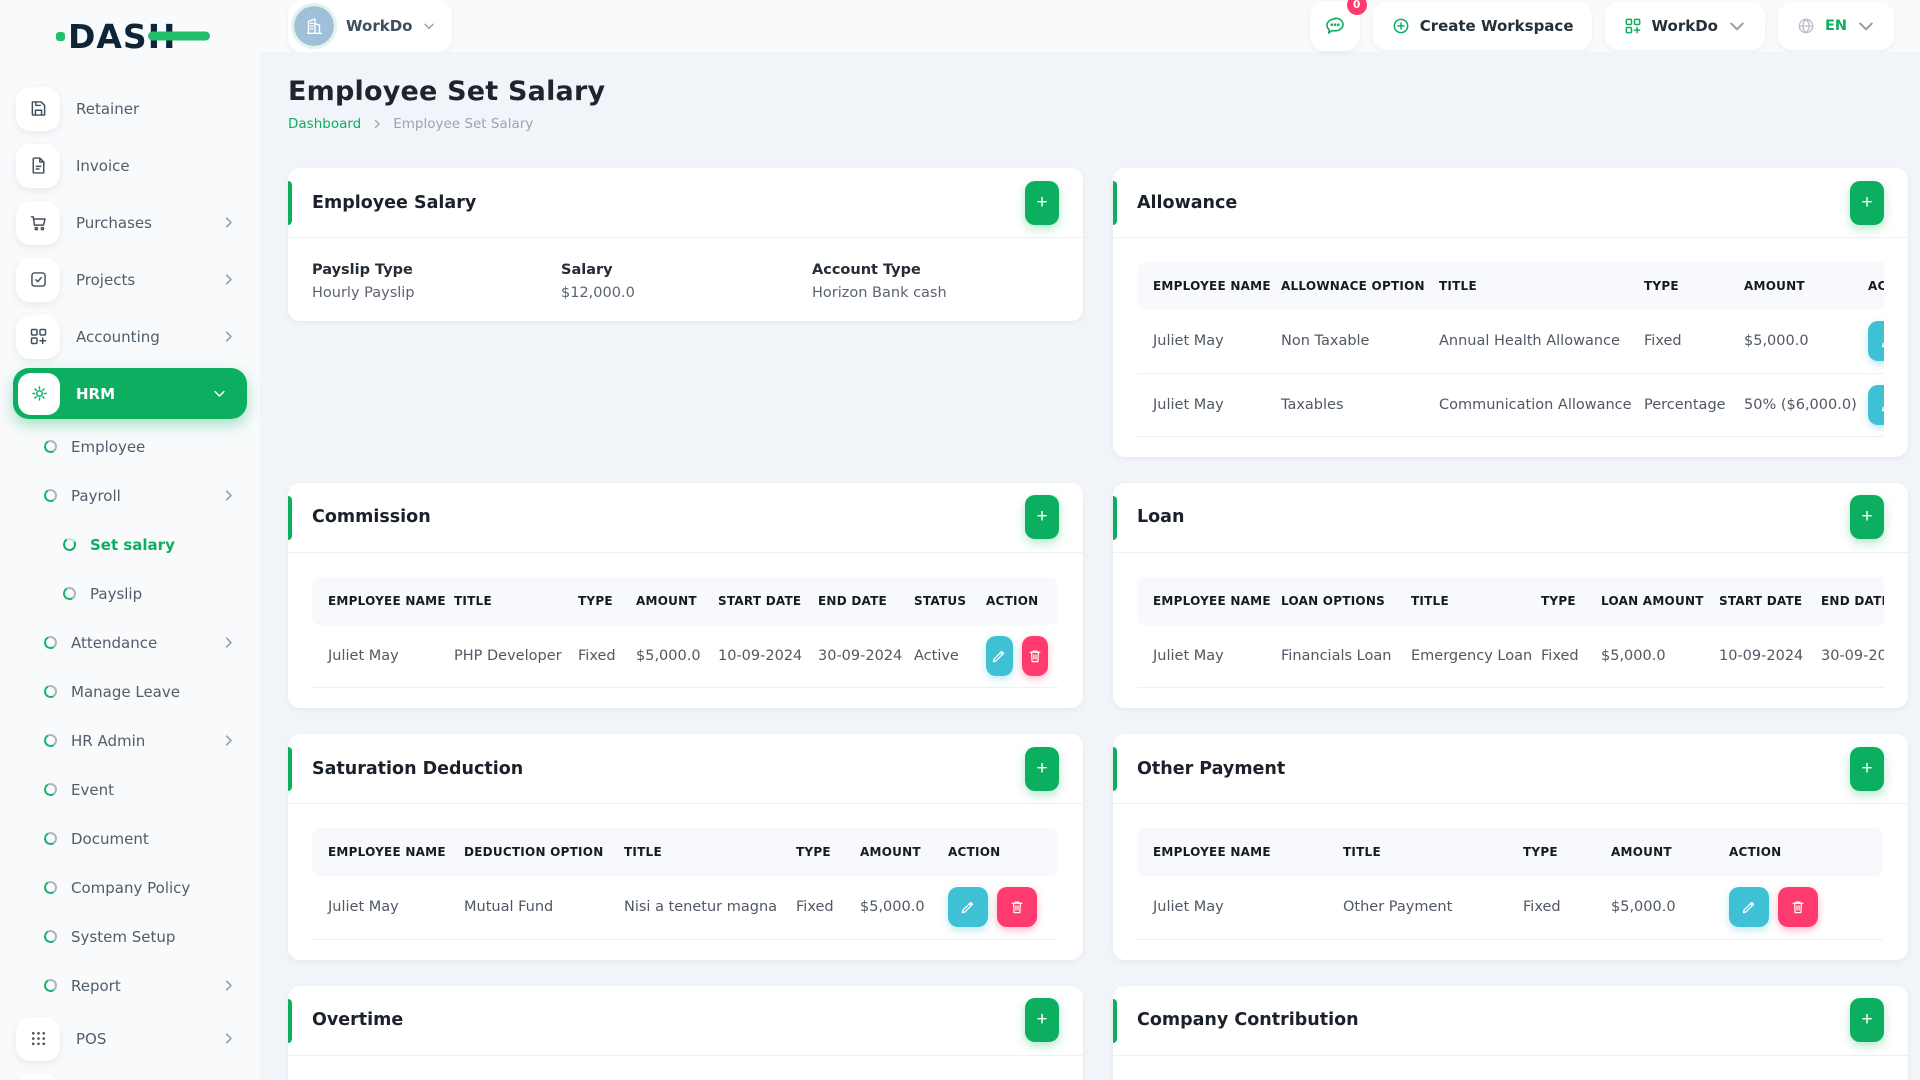 Image resolution: width=1920 pixels, height=1080 pixels. What do you see at coordinates (1201, 405) in the screenshot?
I see `table-cell: Juliet May` at bounding box center [1201, 405].